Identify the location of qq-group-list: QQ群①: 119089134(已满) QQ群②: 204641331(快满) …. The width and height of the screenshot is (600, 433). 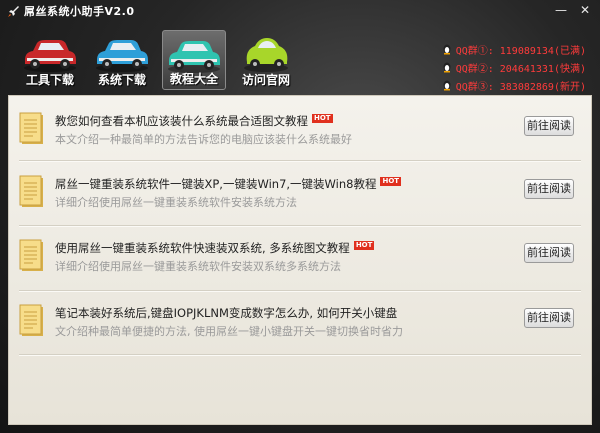
(514, 67).